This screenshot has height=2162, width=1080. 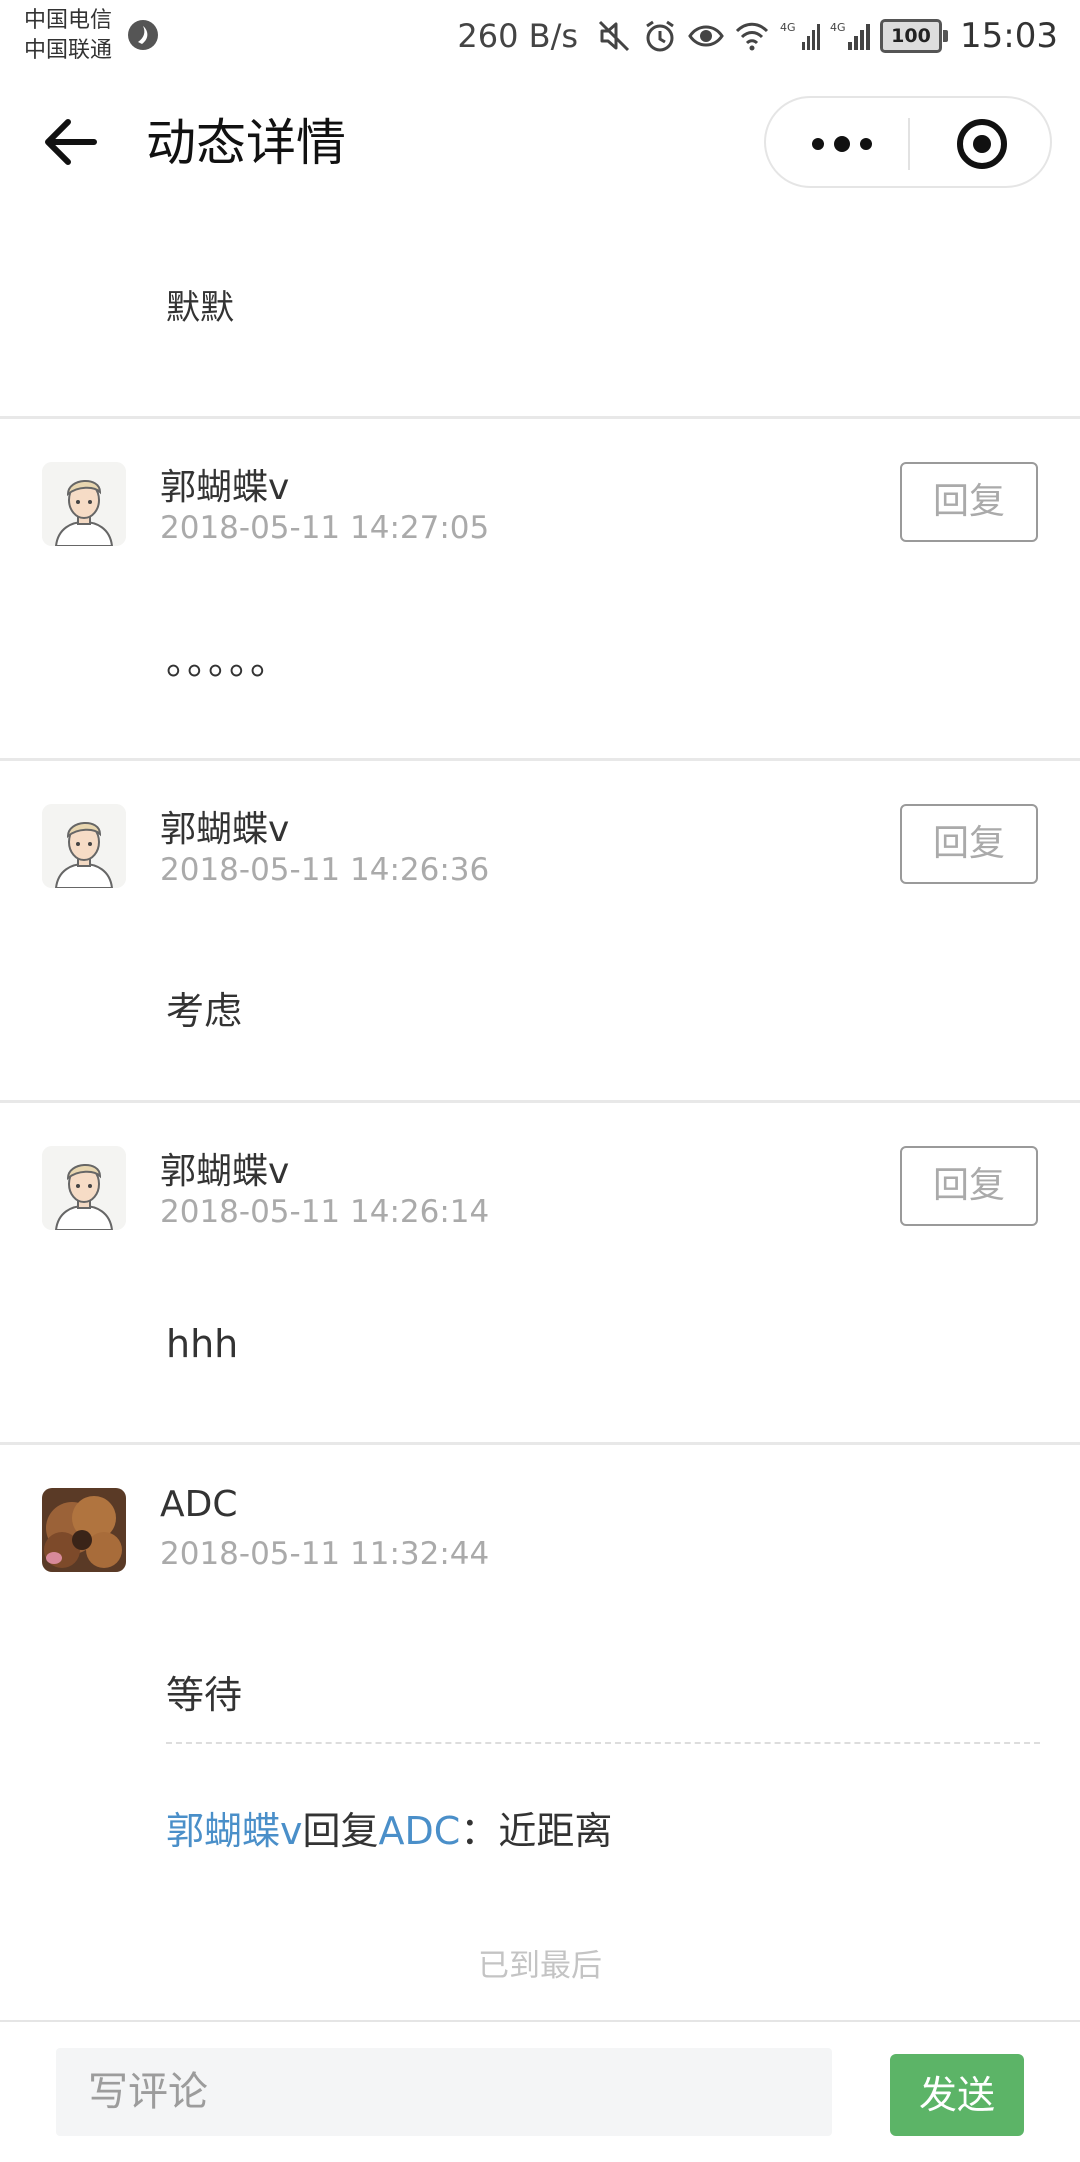 What do you see at coordinates (198, 1504) in the screenshot?
I see `comment-author: ADC` at bounding box center [198, 1504].